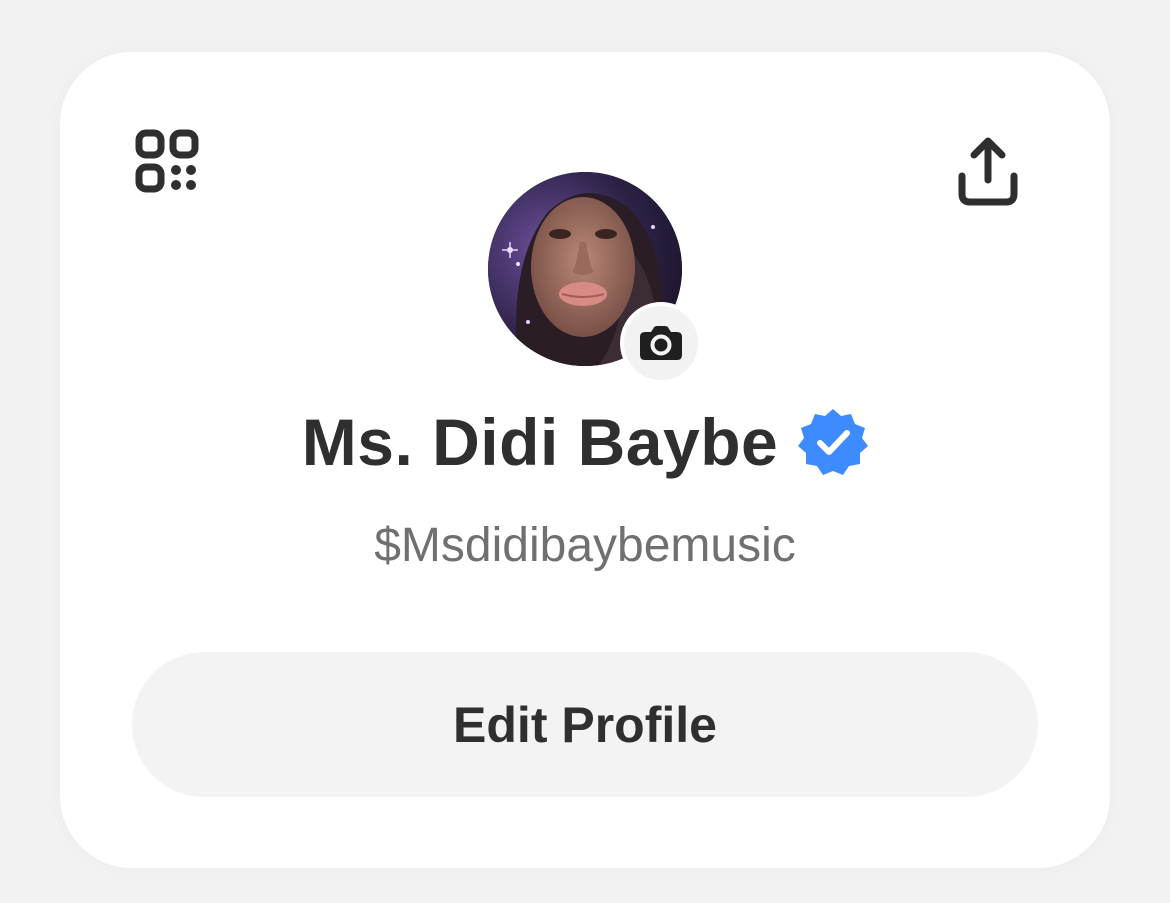 The width and height of the screenshot is (1170, 903). I want to click on verified-badge-icon, so click(833, 442).